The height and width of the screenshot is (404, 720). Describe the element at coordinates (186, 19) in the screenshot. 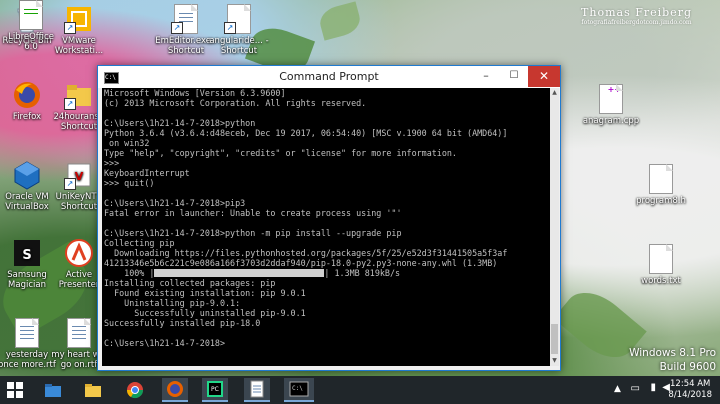

I see `emeditor-icon: ↗` at that location.